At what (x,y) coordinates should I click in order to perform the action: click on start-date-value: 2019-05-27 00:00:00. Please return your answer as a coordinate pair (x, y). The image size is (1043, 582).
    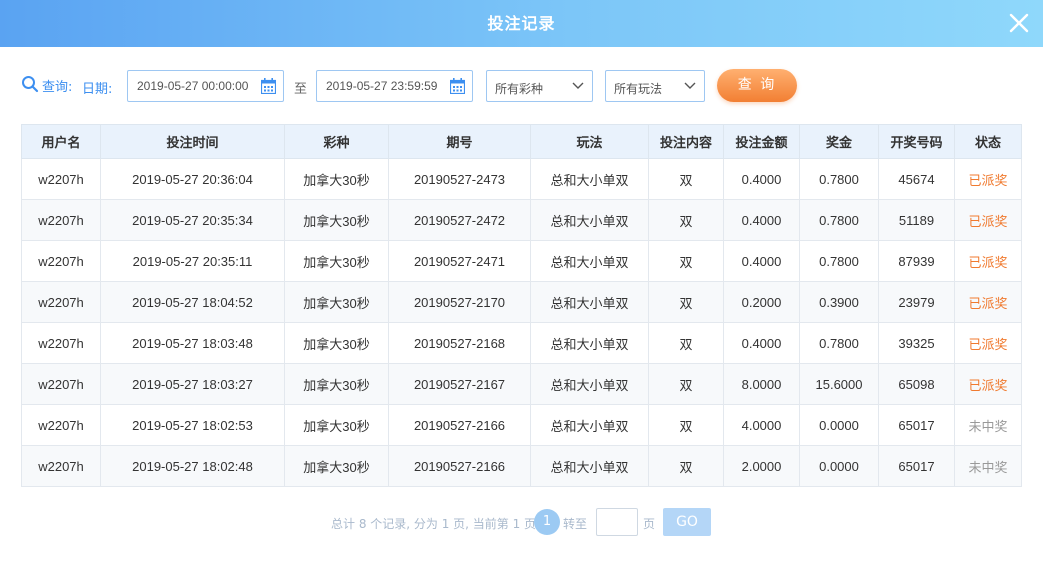
    Looking at the image, I should click on (193, 86).